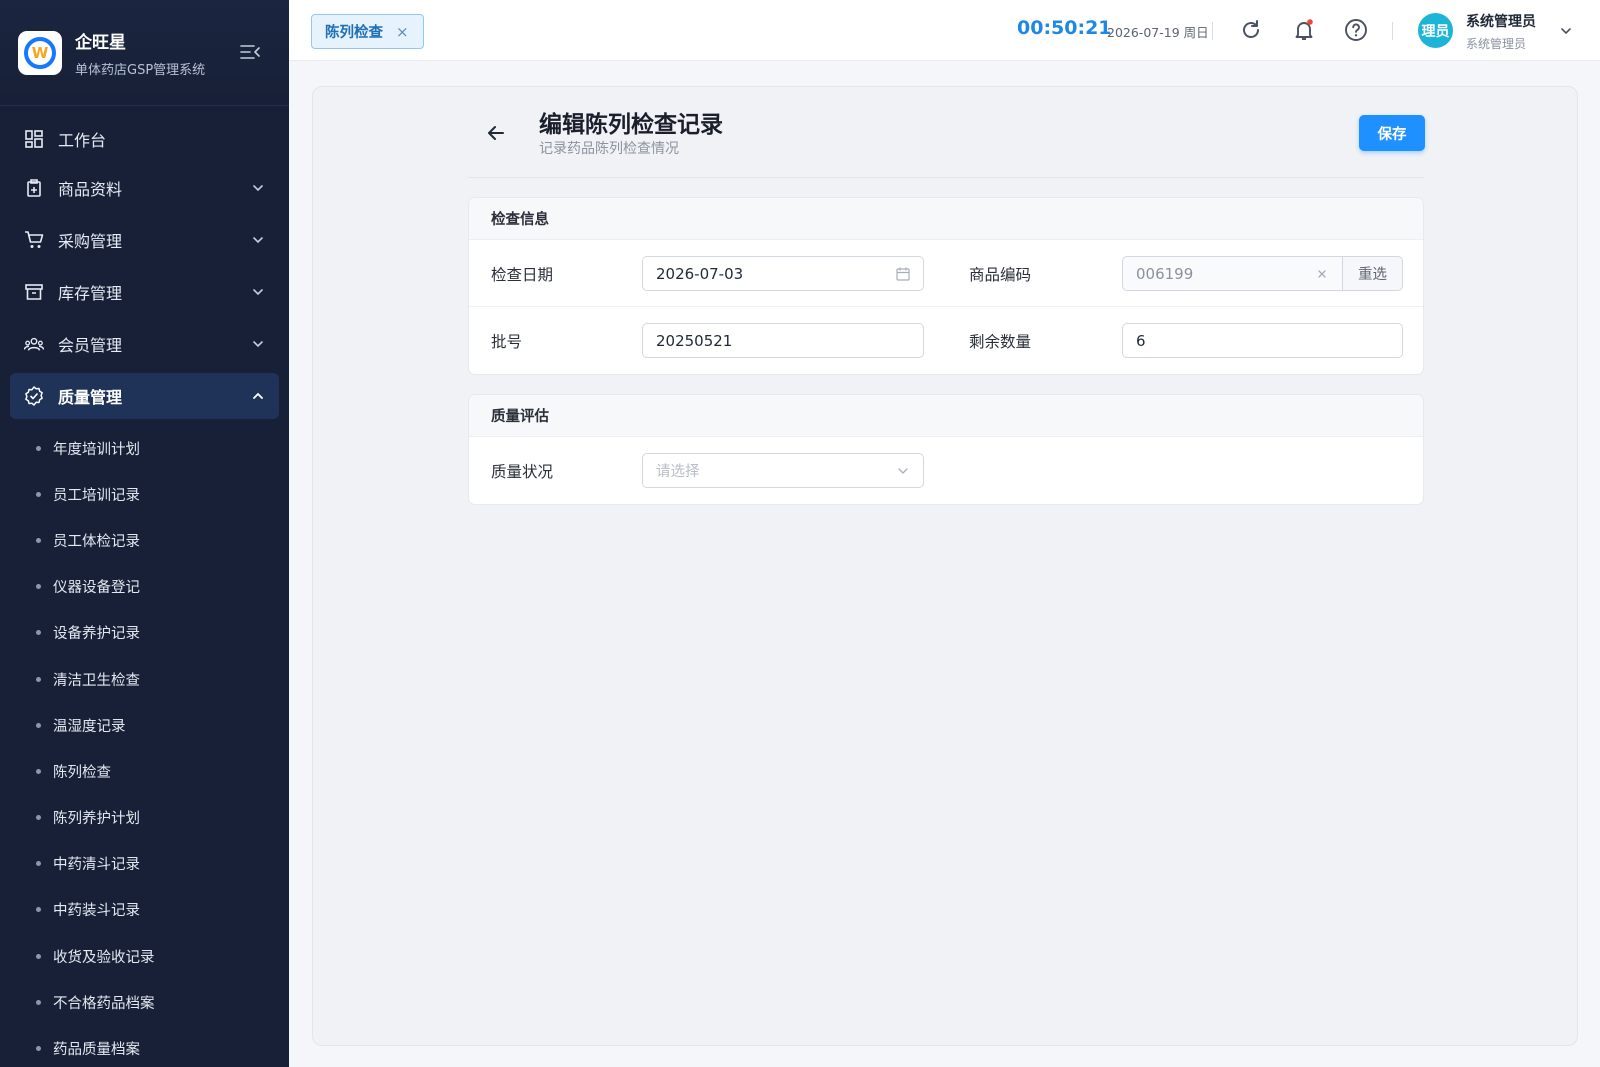 The width and height of the screenshot is (1600, 1067). What do you see at coordinates (700, 273) in the screenshot?
I see `inspection-date-value: 2026-07-03` at bounding box center [700, 273].